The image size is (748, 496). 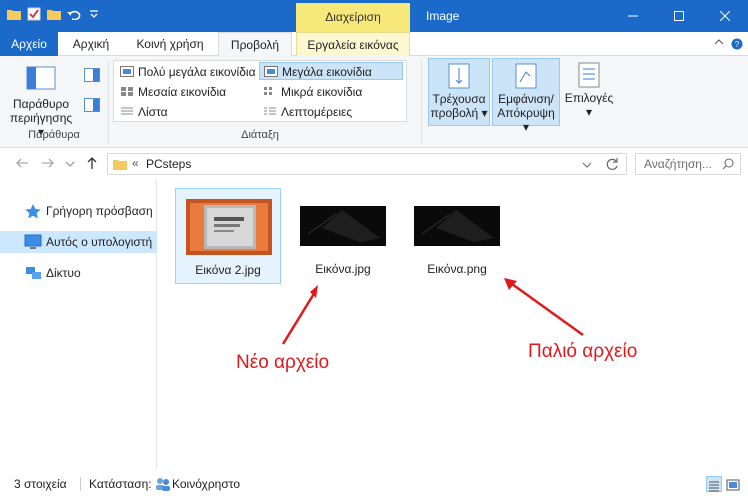 What do you see at coordinates (187, 112) in the screenshot?
I see `layout-list: Λίστα` at bounding box center [187, 112].